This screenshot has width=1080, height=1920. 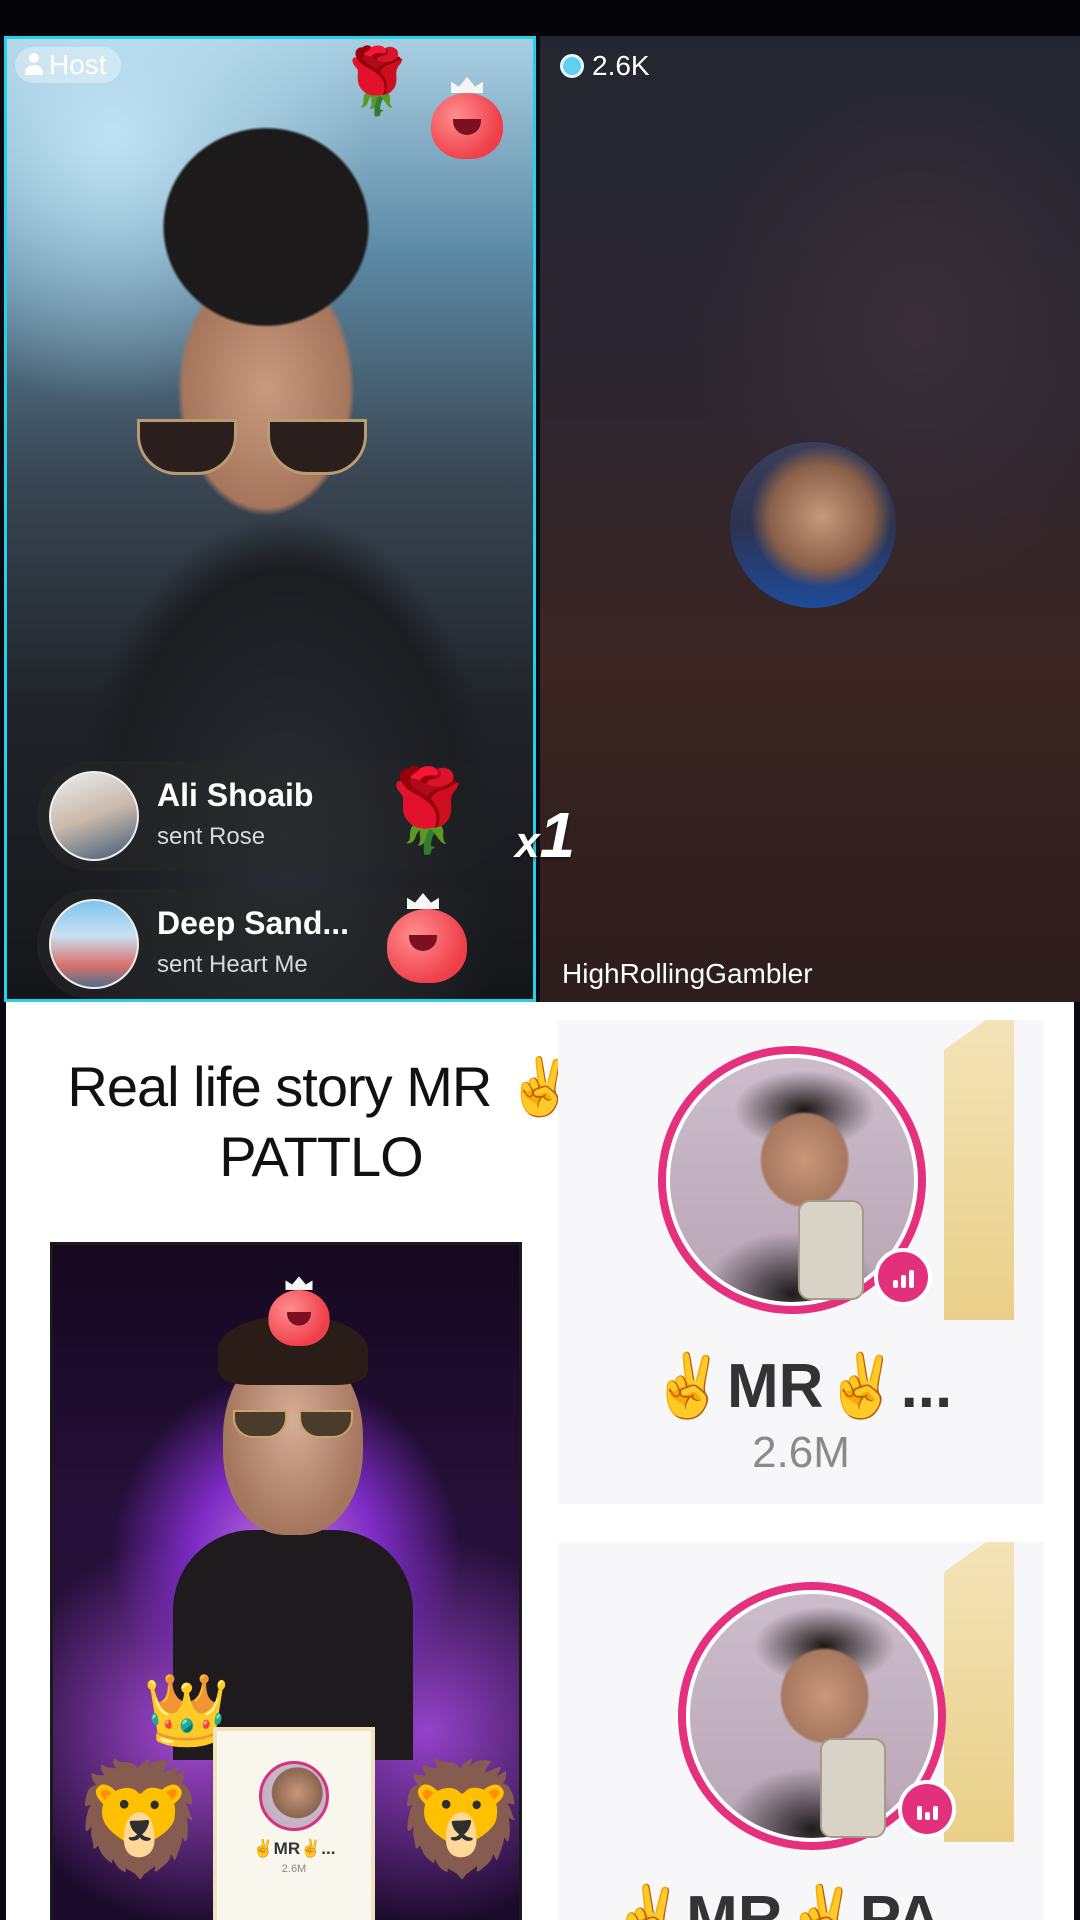 I want to click on profile-card: ✌️MR✌️... 2.6M, so click(x=801, y=1262).